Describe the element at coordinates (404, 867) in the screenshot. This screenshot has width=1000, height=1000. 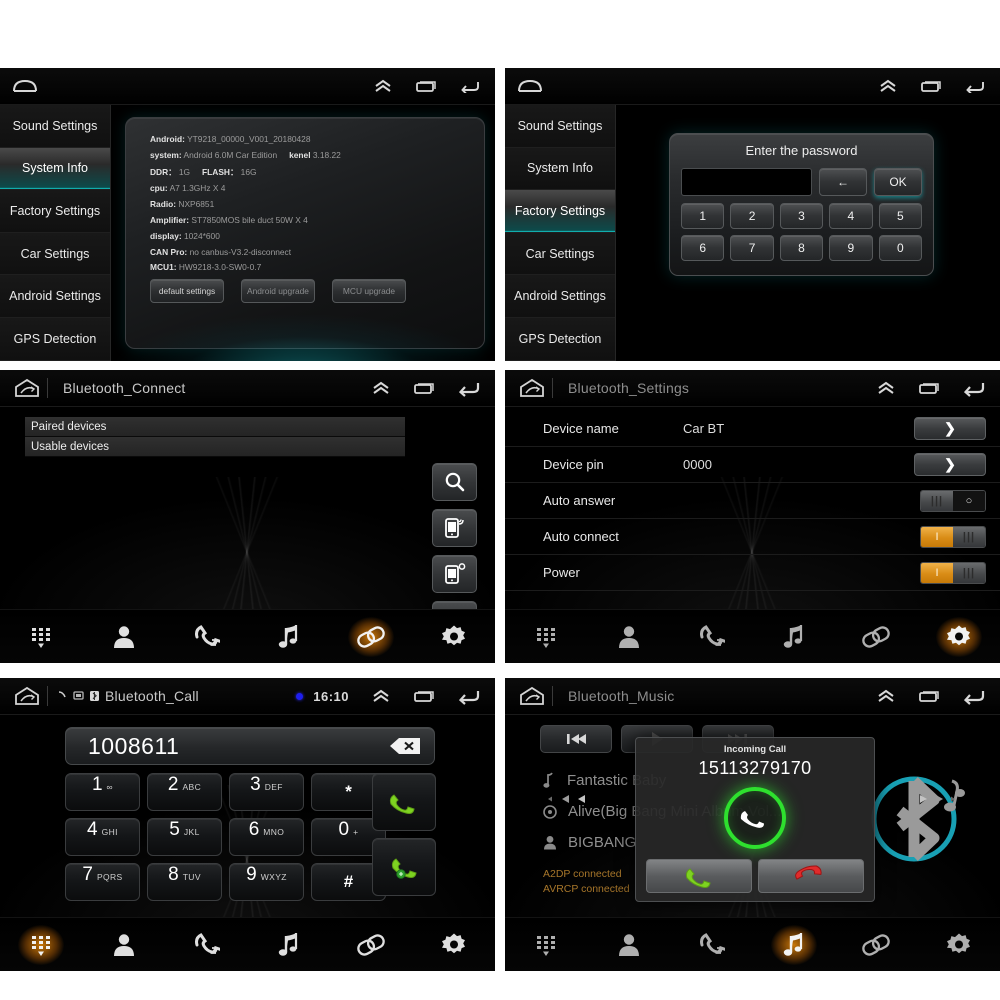
I see `call-transfer-button` at that location.